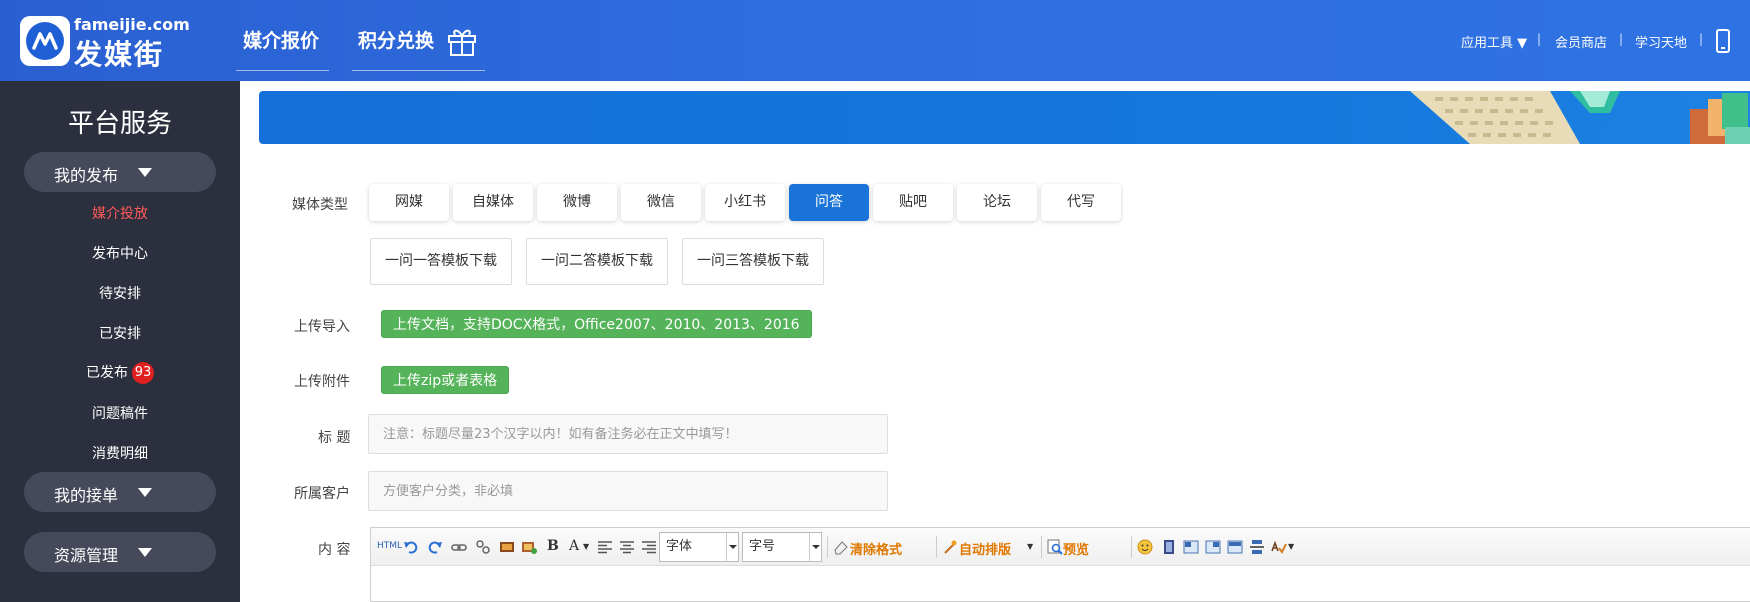  I want to click on layout-icon, so click(1213, 547).